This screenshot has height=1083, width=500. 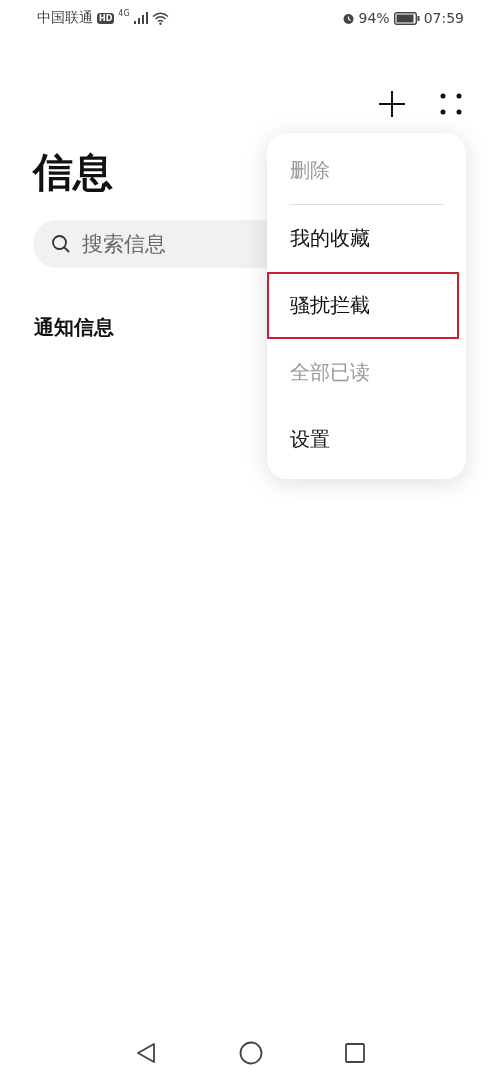 I want to click on alarm-icon, so click(x=348, y=18).